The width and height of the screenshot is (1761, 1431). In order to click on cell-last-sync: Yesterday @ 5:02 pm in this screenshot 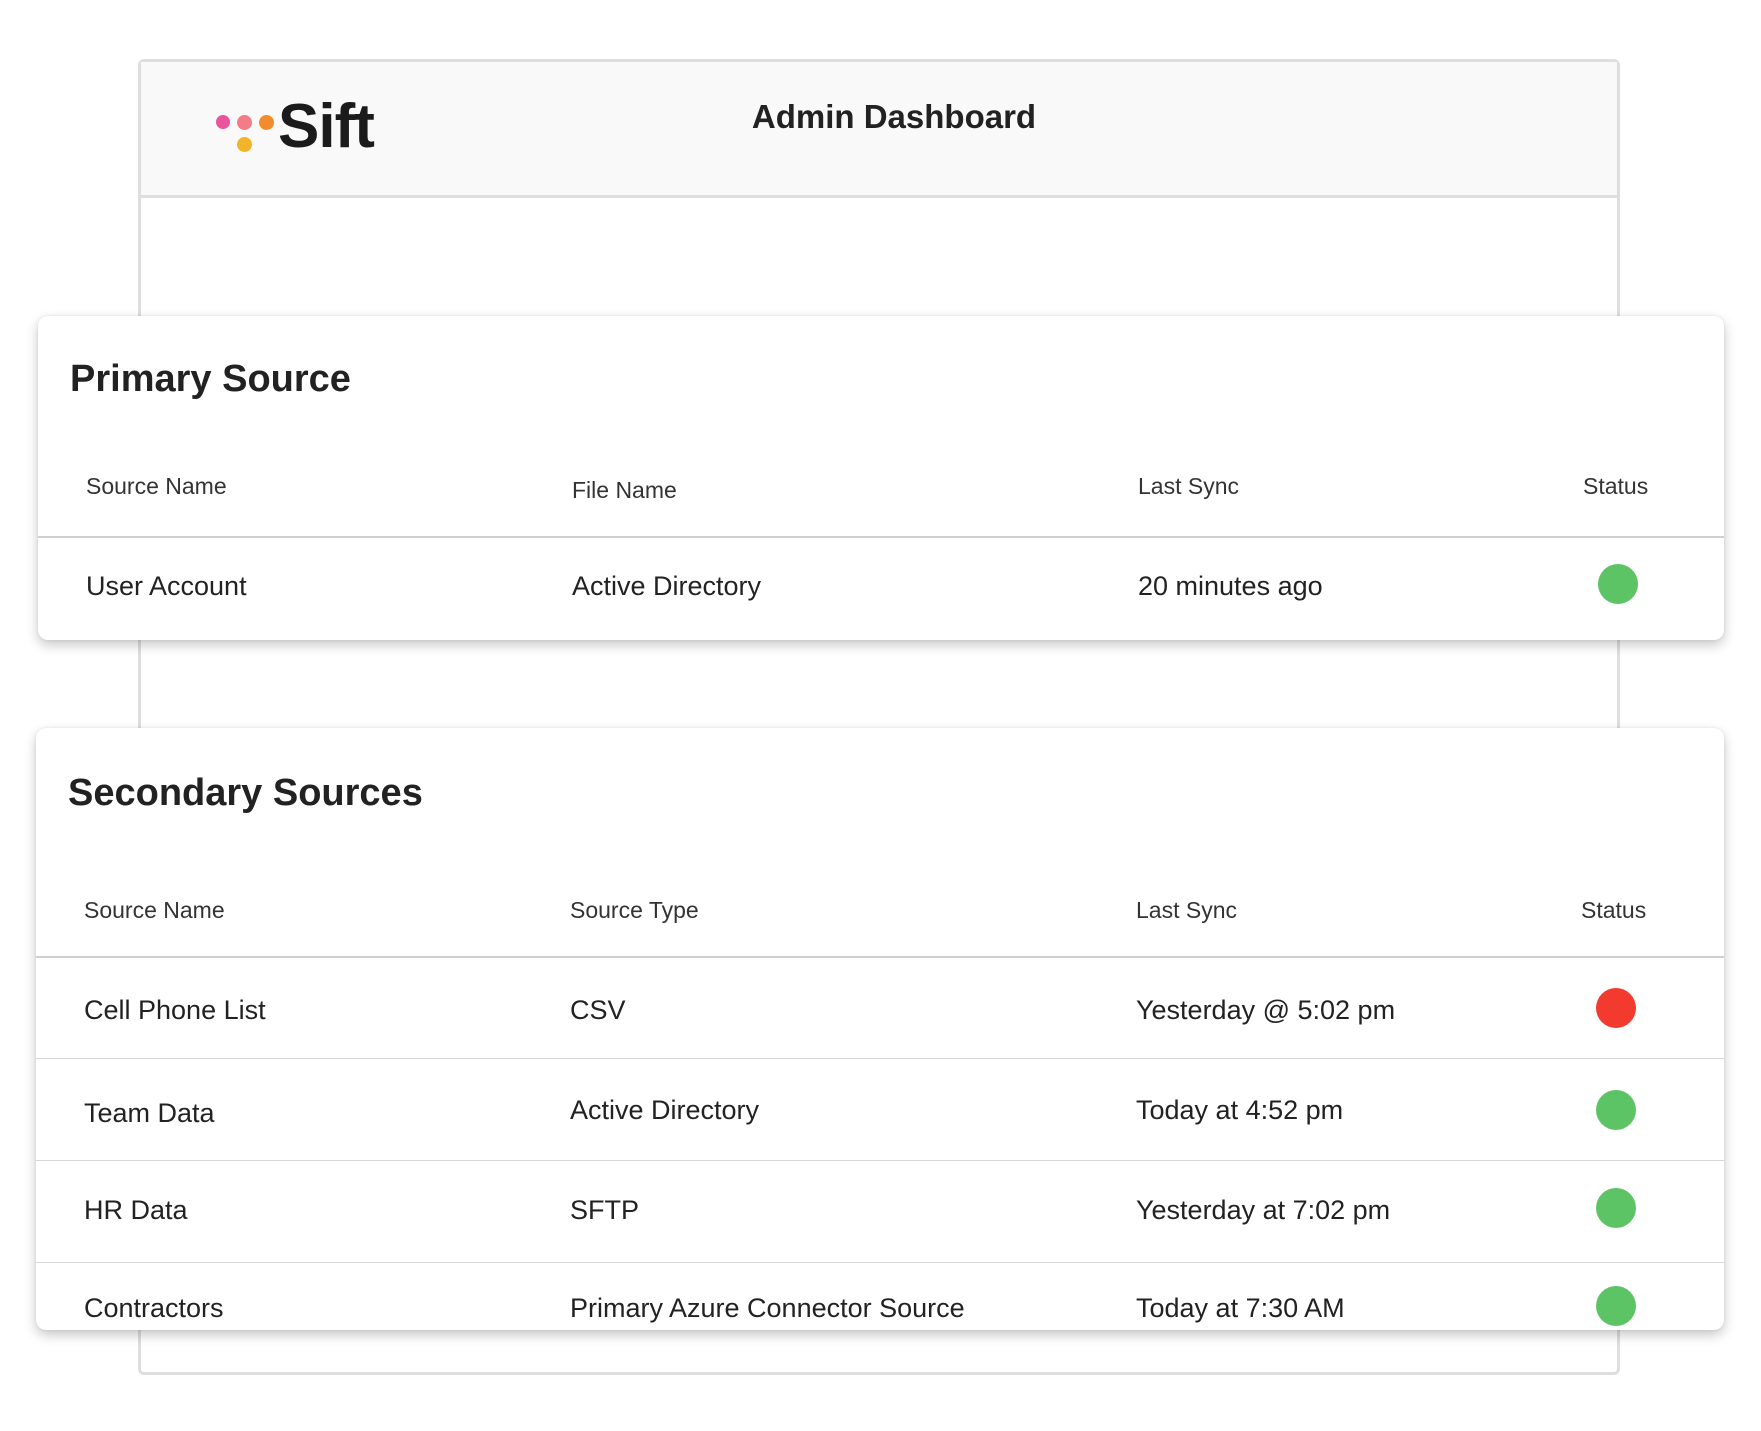, I will do `click(1266, 1010)`.